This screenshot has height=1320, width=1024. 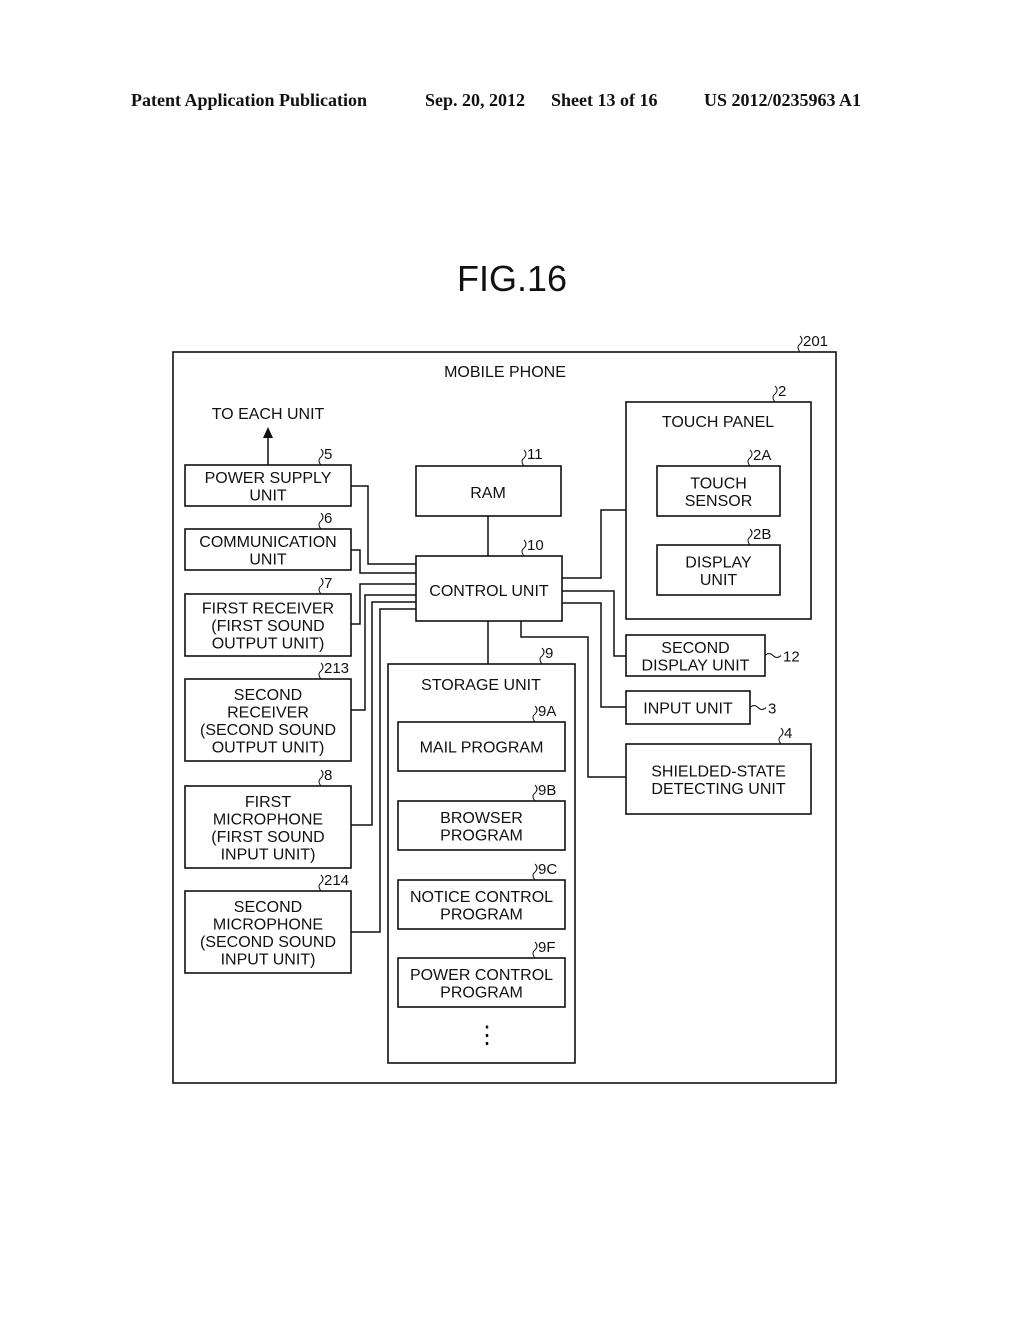 I want to click on program-9b: BROWSERPROGRAM 9B, so click(x=481, y=816).